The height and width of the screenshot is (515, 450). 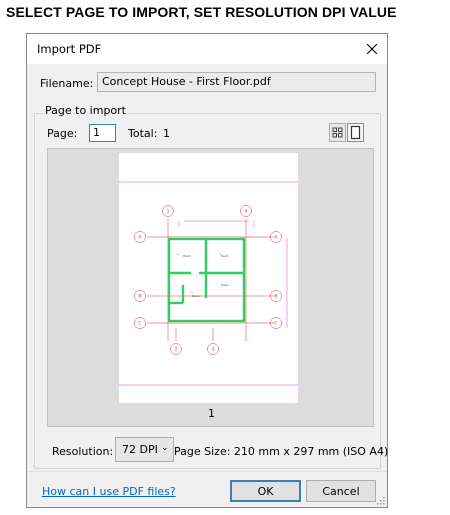 I want to click on page-size-text: Page Size: 210 mm x 297 mm (ISO A4), so click(x=281, y=451).